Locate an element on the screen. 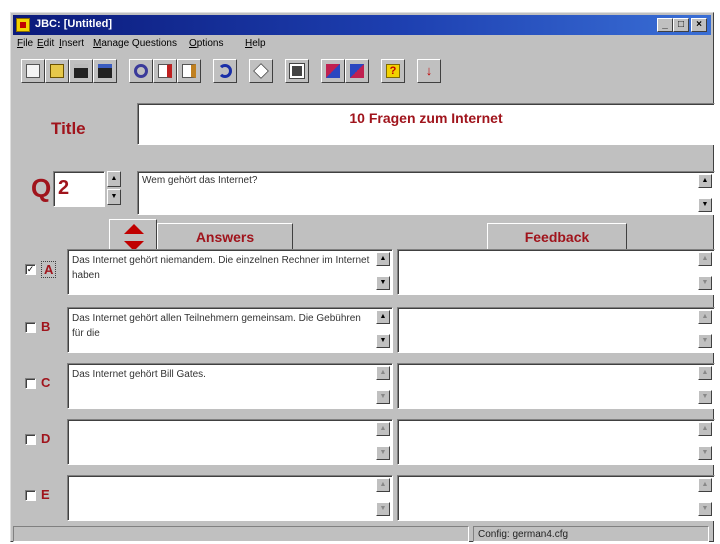  question-scrollbar: ▲ ▼ is located at coordinates (705, 194).